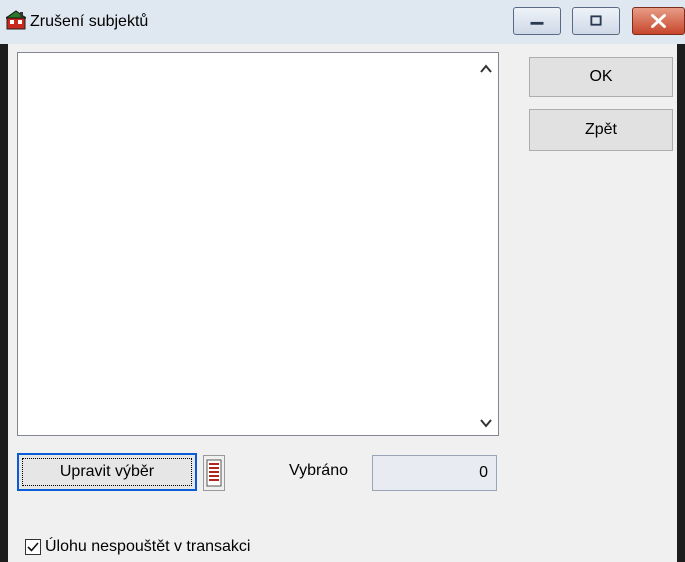 This screenshot has width=685, height=562. Describe the element at coordinates (89, 21) in the screenshot. I see `window-title: Zrušení subjektů` at that location.